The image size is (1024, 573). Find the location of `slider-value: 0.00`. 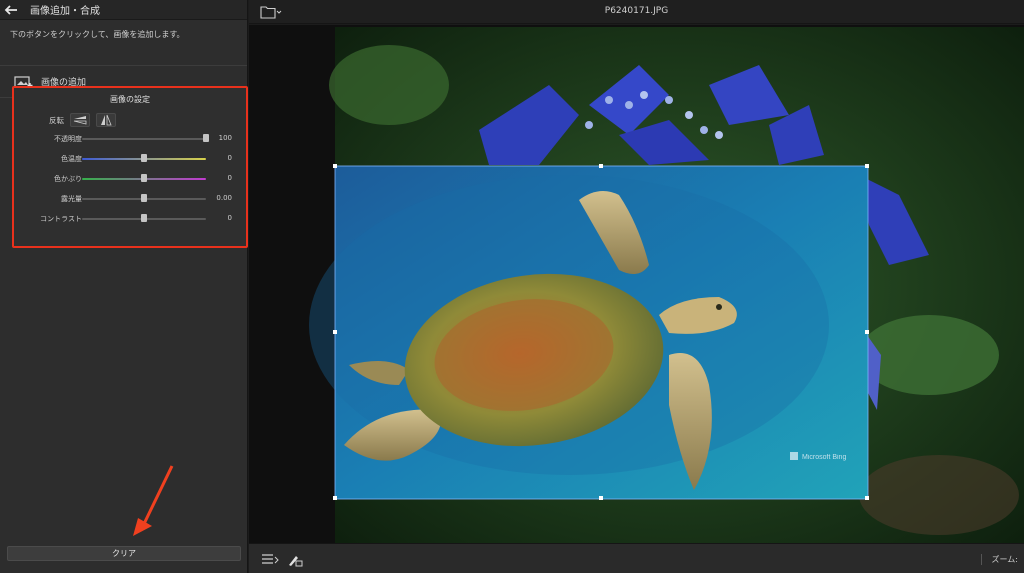

slider-value: 0.00 is located at coordinates (224, 198).